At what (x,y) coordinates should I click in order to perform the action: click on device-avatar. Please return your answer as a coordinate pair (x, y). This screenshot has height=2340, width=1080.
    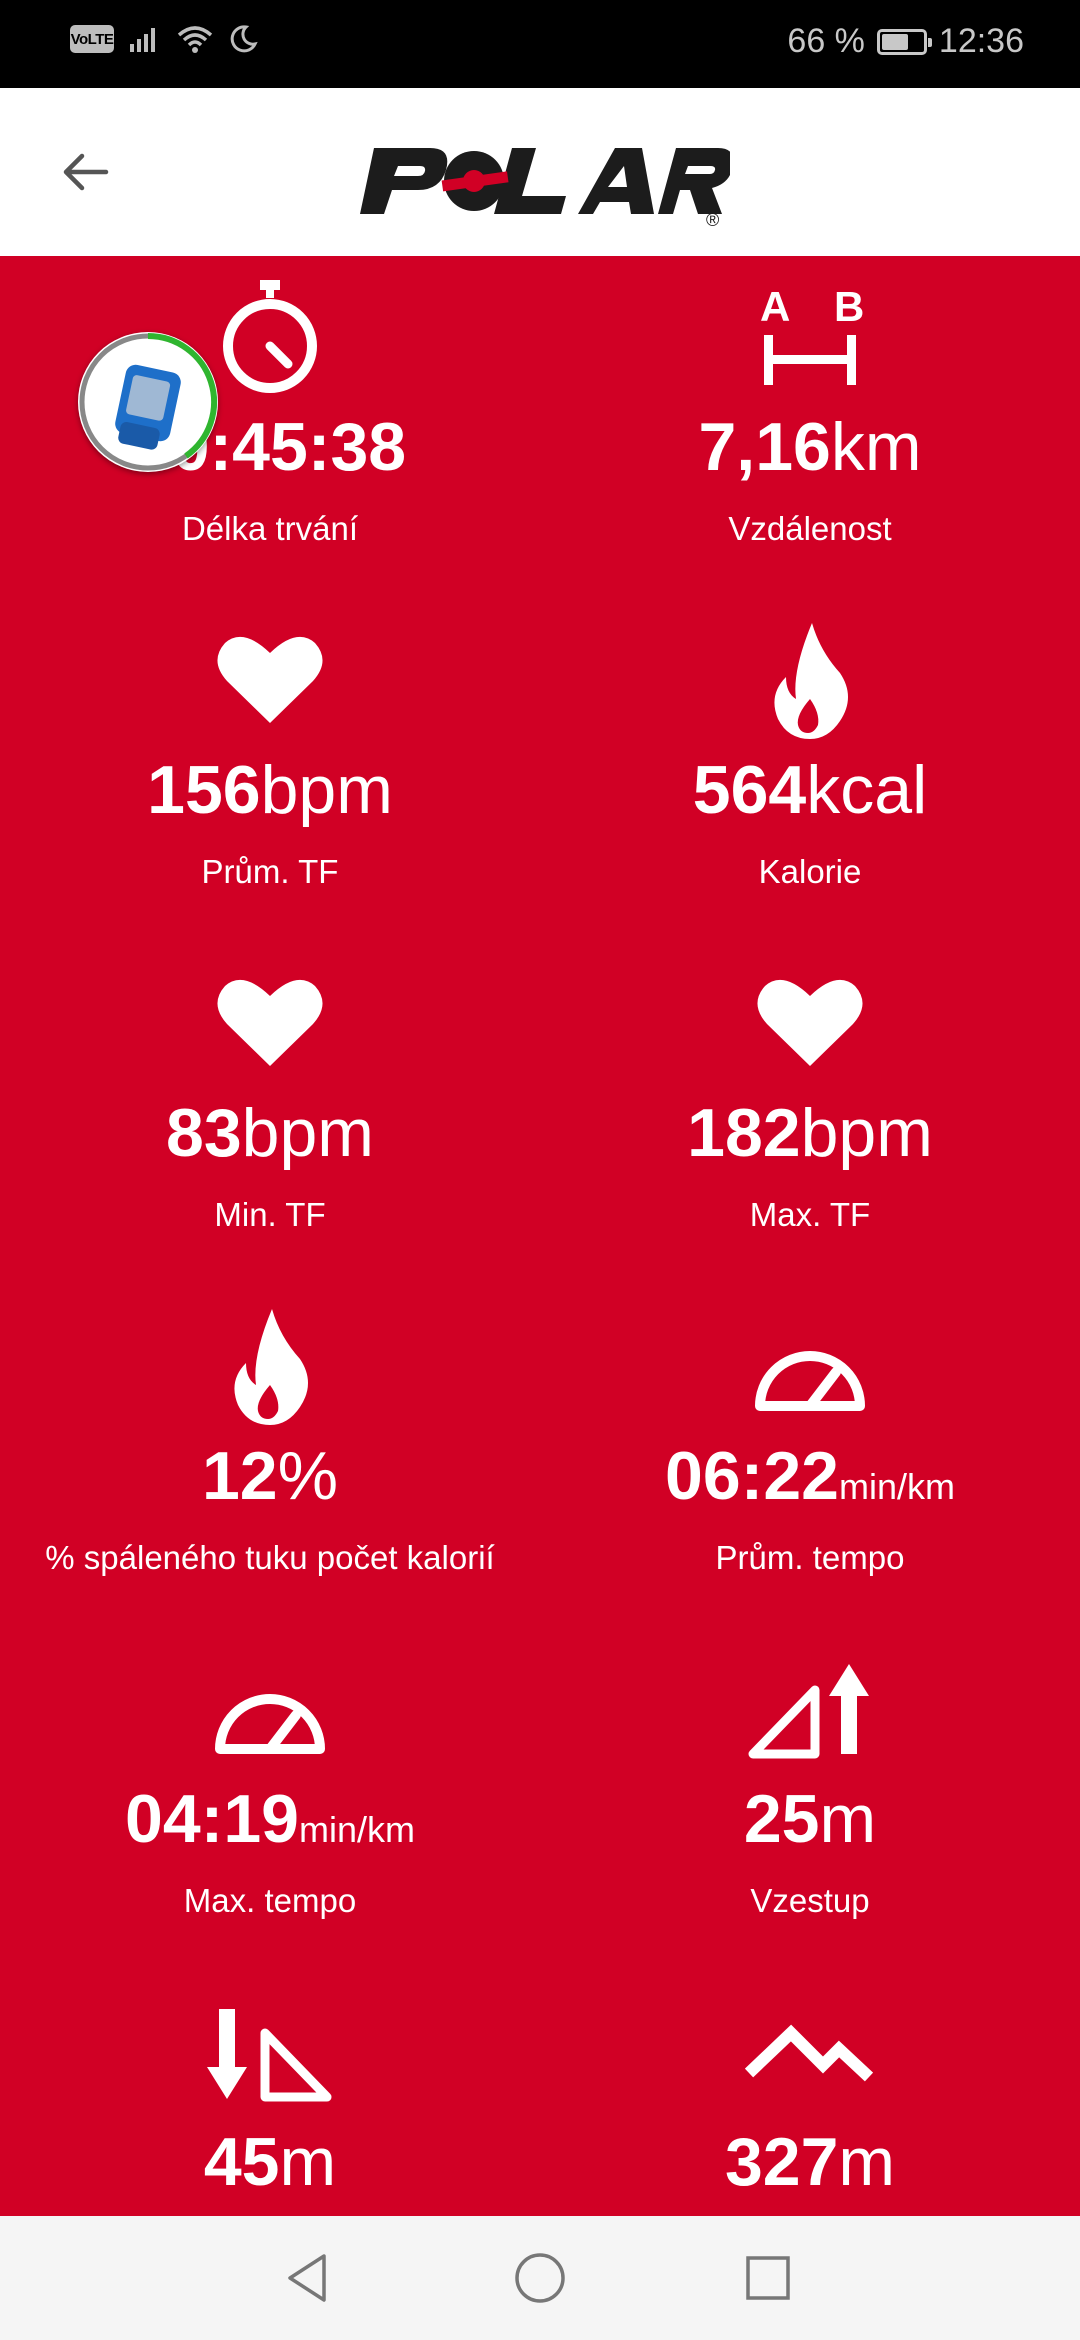
    Looking at the image, I should click on (148, 402).